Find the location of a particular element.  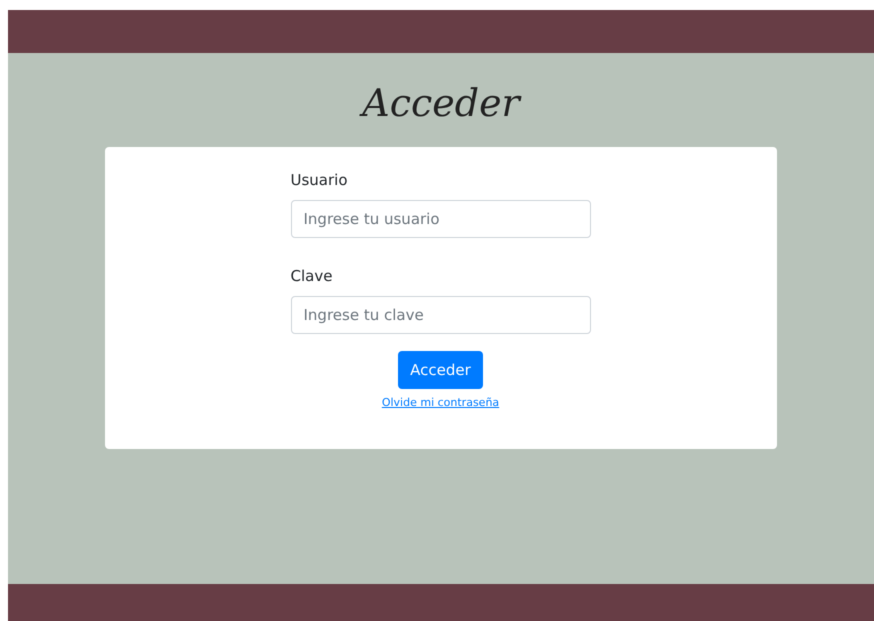

submit-button: Acceder is located at coordinates (440, 370).